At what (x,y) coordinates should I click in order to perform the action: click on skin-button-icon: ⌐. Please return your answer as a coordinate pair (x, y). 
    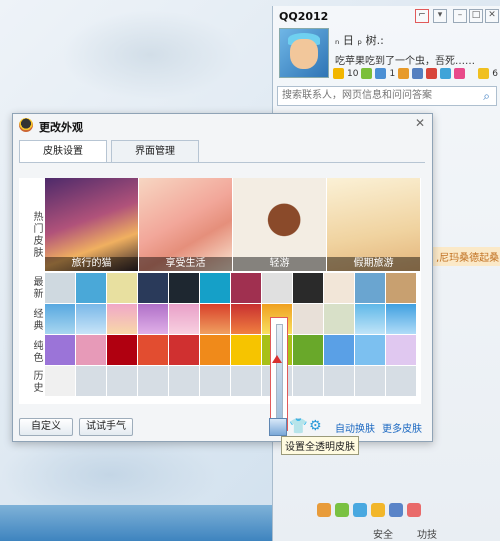
    Looking at the image, I should click on (422, 16).